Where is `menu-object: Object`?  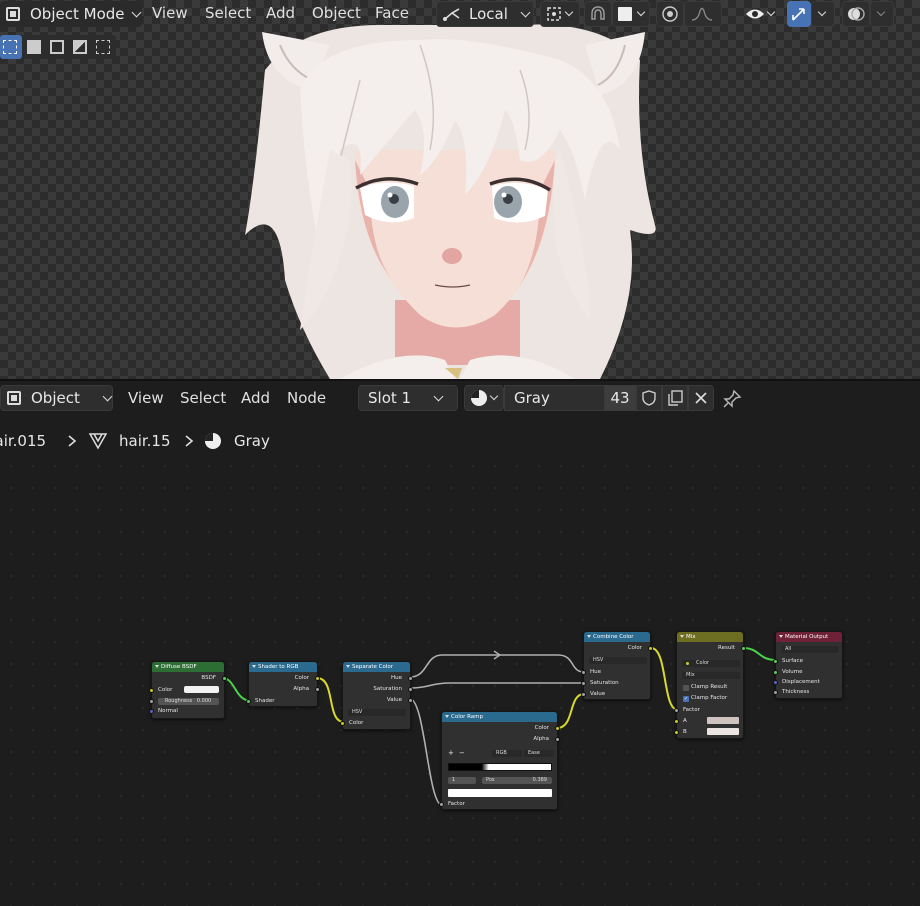 menu-object: Object is located at coordinates (336, 13).